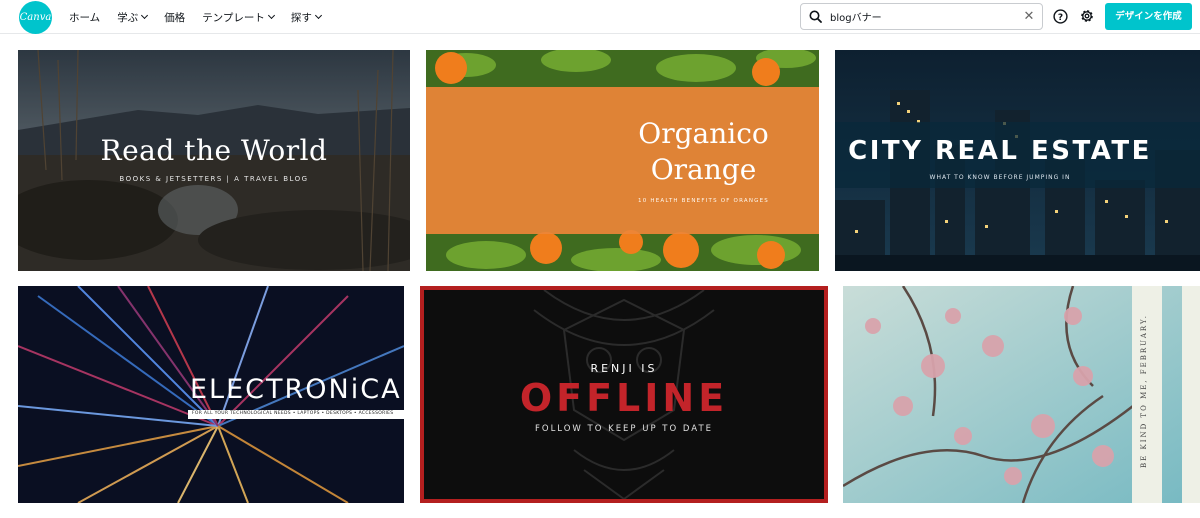 This screenshot has width=1200, height=518. Describe the element at coordinates (815, 16) in the screenshot. I see `search-icon` at that location.